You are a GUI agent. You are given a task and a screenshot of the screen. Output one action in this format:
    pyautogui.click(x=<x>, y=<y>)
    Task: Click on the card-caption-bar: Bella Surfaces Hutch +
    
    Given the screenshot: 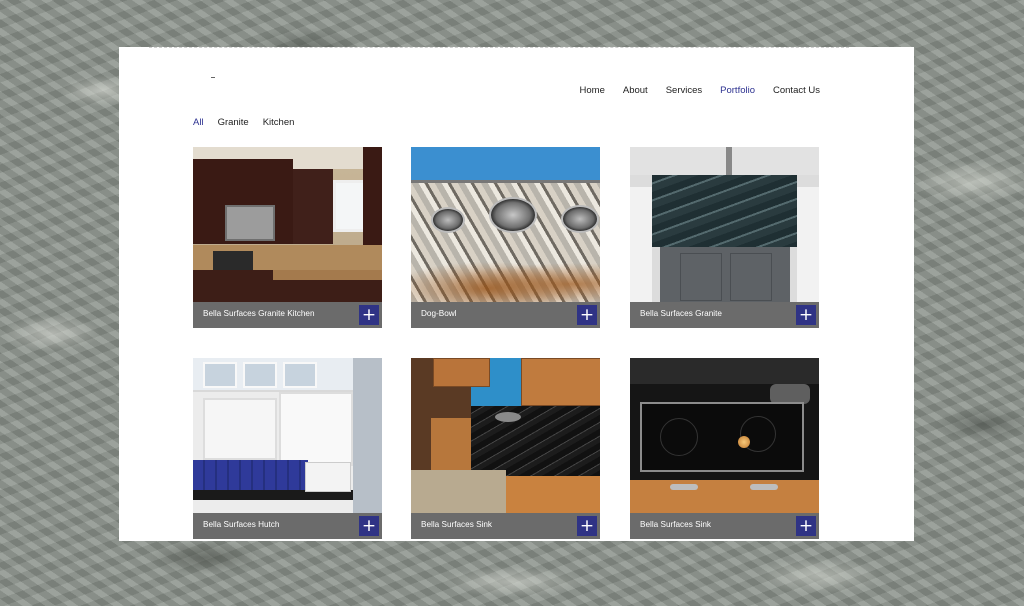 What is the action you would take?
    pyautogui.click(x=287, y=526)
    